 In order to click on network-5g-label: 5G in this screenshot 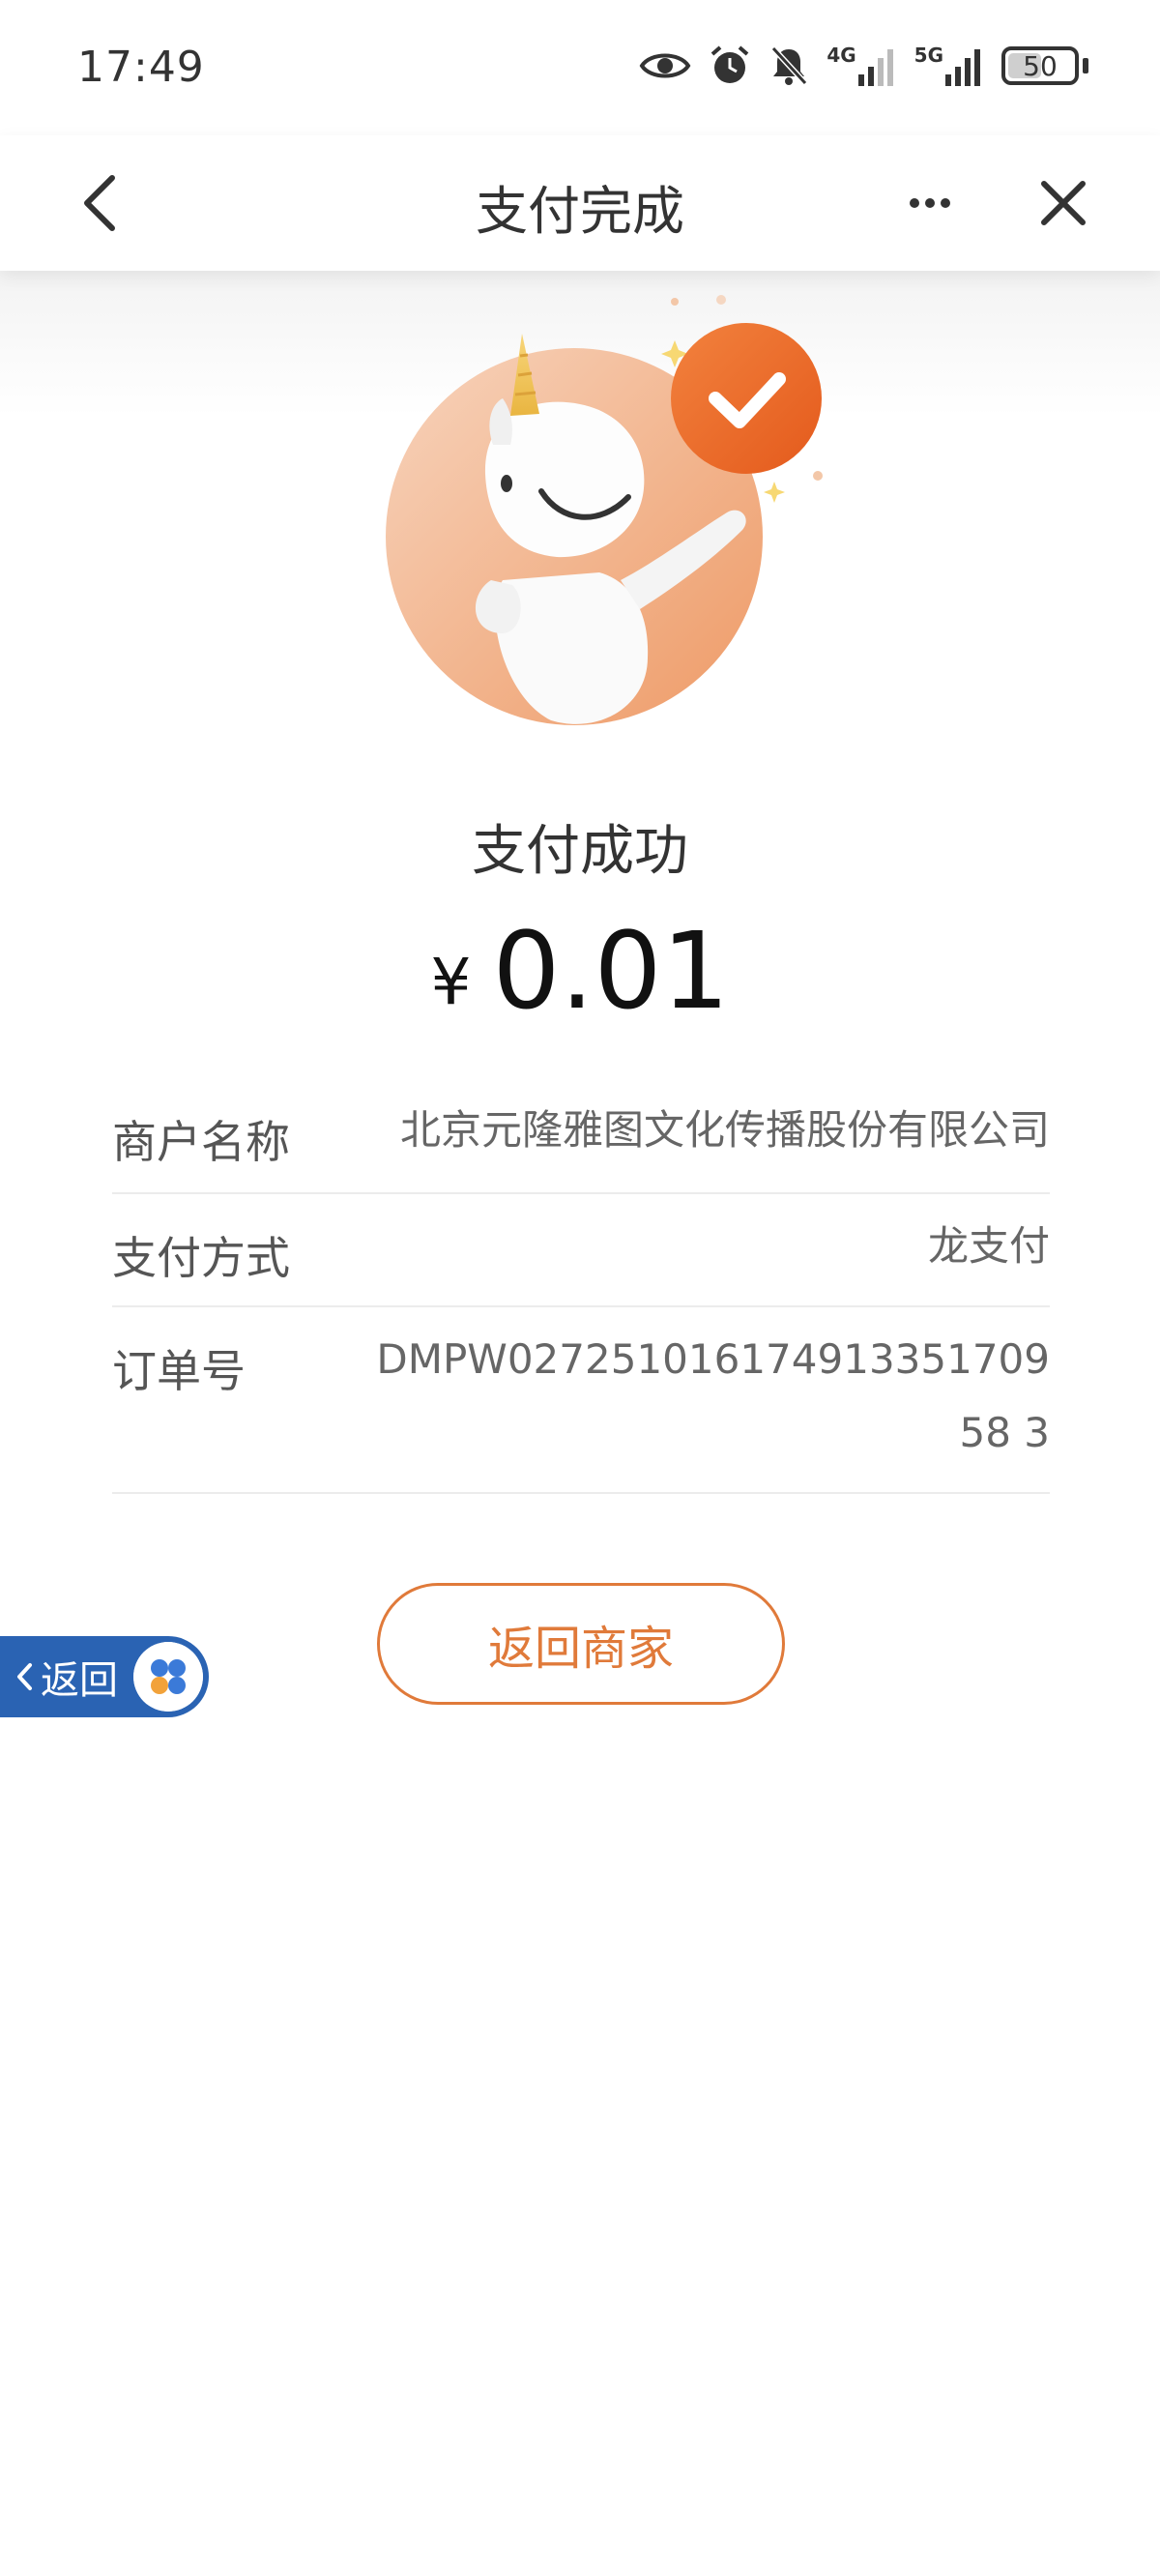, I will do `click(929, 55)`.